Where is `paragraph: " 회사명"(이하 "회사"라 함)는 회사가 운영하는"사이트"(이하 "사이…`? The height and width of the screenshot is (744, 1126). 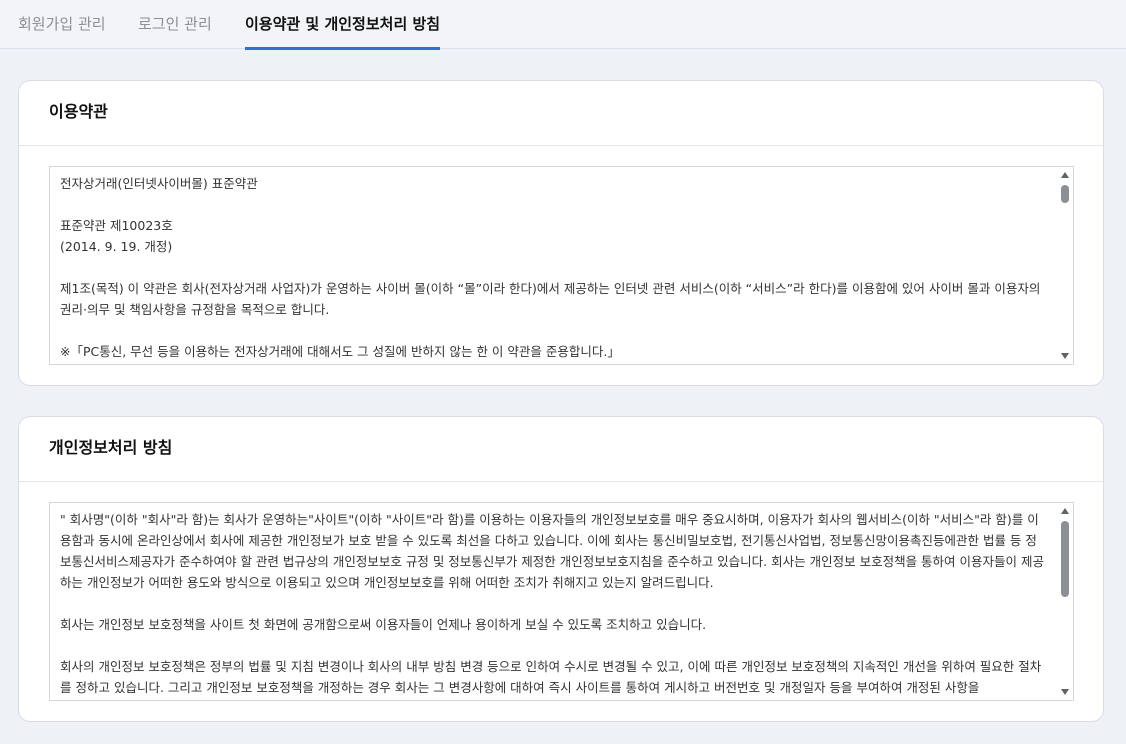
paragraph: " 회사명"(이하 "회사"라 함)는 회사가 운영하는"사이트"(이하 "사이… is located at coordinates (552, 551).